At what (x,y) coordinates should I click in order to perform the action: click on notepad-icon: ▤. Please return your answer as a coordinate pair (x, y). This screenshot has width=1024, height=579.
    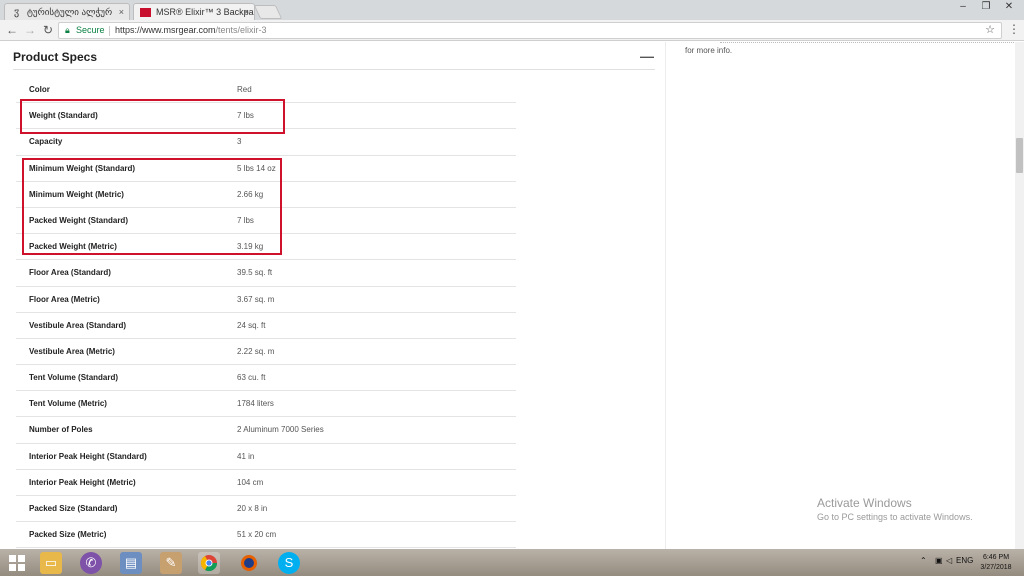
    Looking at the image, I should click on (131, 563).